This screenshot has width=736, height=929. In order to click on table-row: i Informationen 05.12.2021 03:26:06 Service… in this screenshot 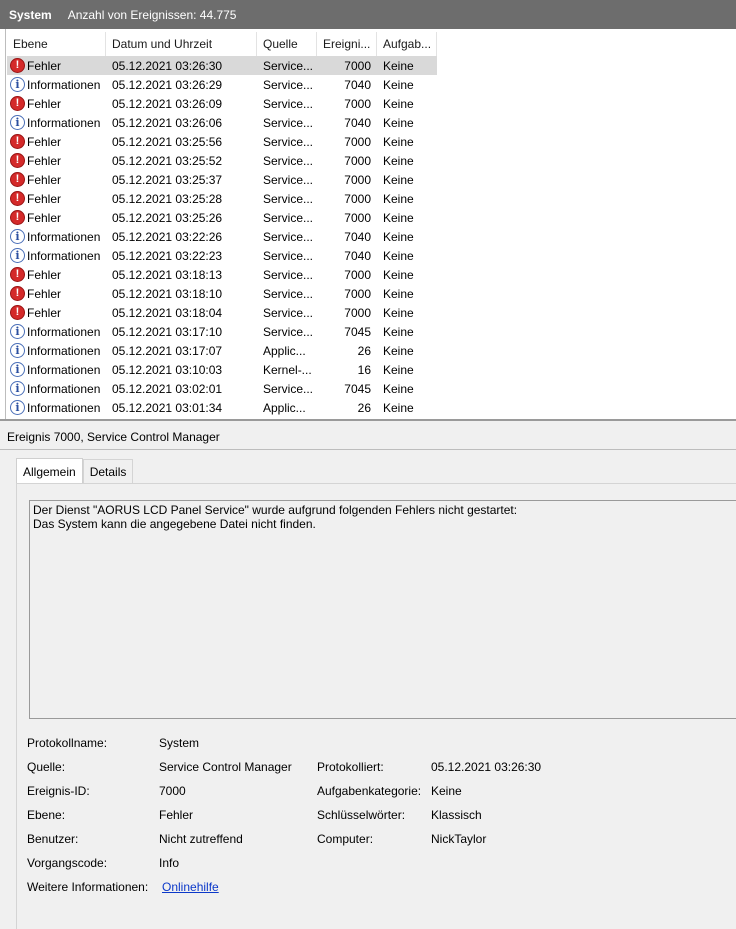, I will do `click(222, 122)`.